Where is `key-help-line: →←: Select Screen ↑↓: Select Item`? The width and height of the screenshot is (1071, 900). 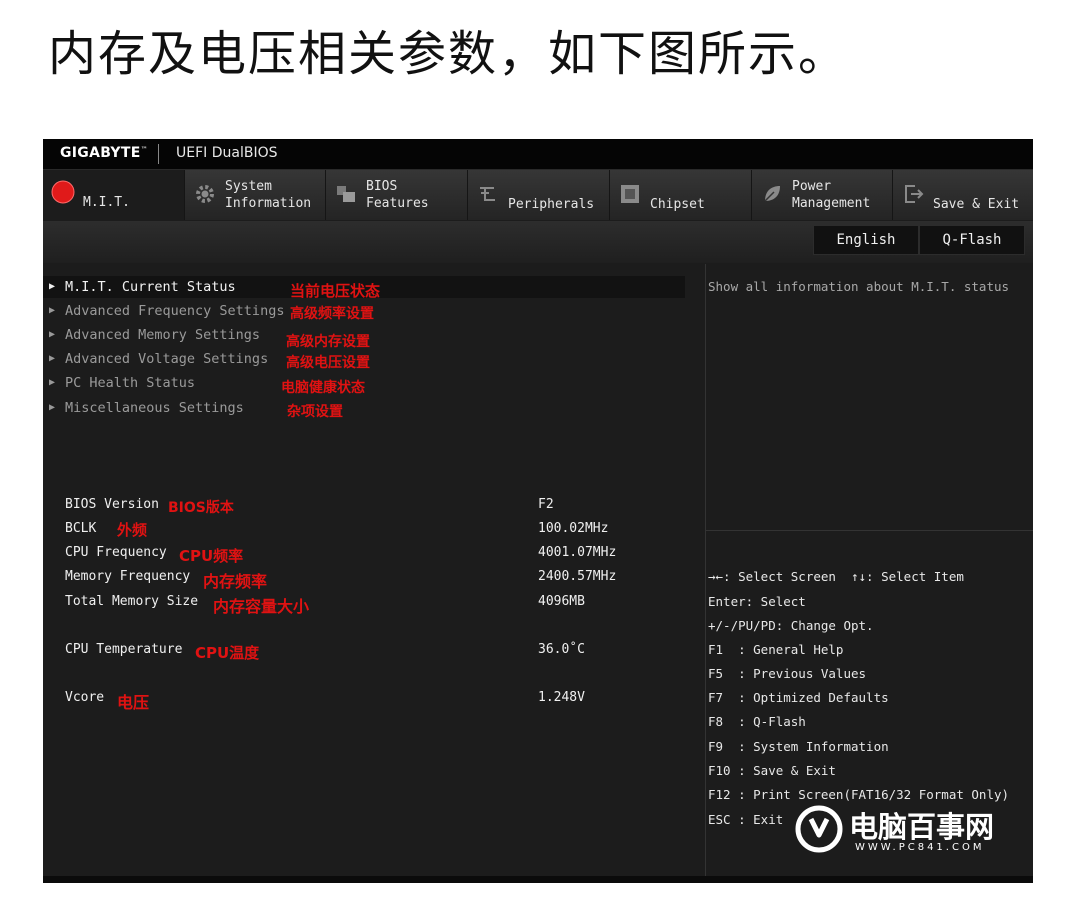 key-help-line: →←: Select Screen ↑↓: Select Item is located at coordinates (836, 576).